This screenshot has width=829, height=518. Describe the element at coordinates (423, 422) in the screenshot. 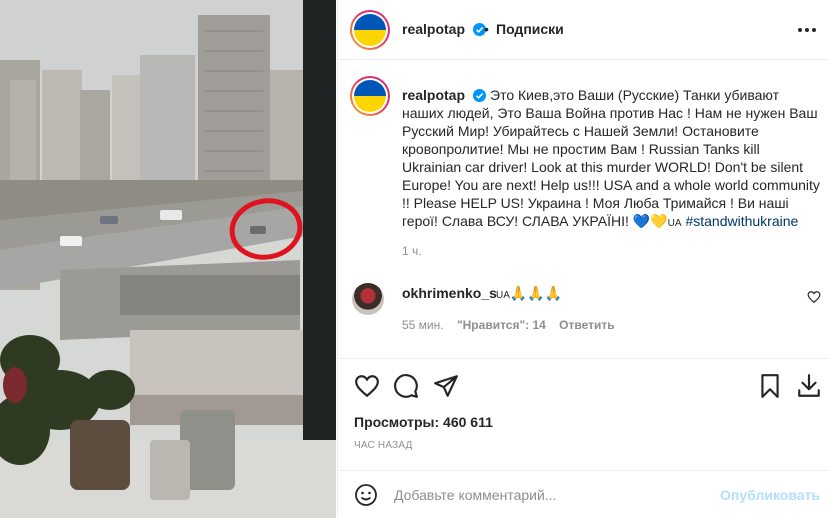

I see `view-count: Просмотры: 460 611` at that location.